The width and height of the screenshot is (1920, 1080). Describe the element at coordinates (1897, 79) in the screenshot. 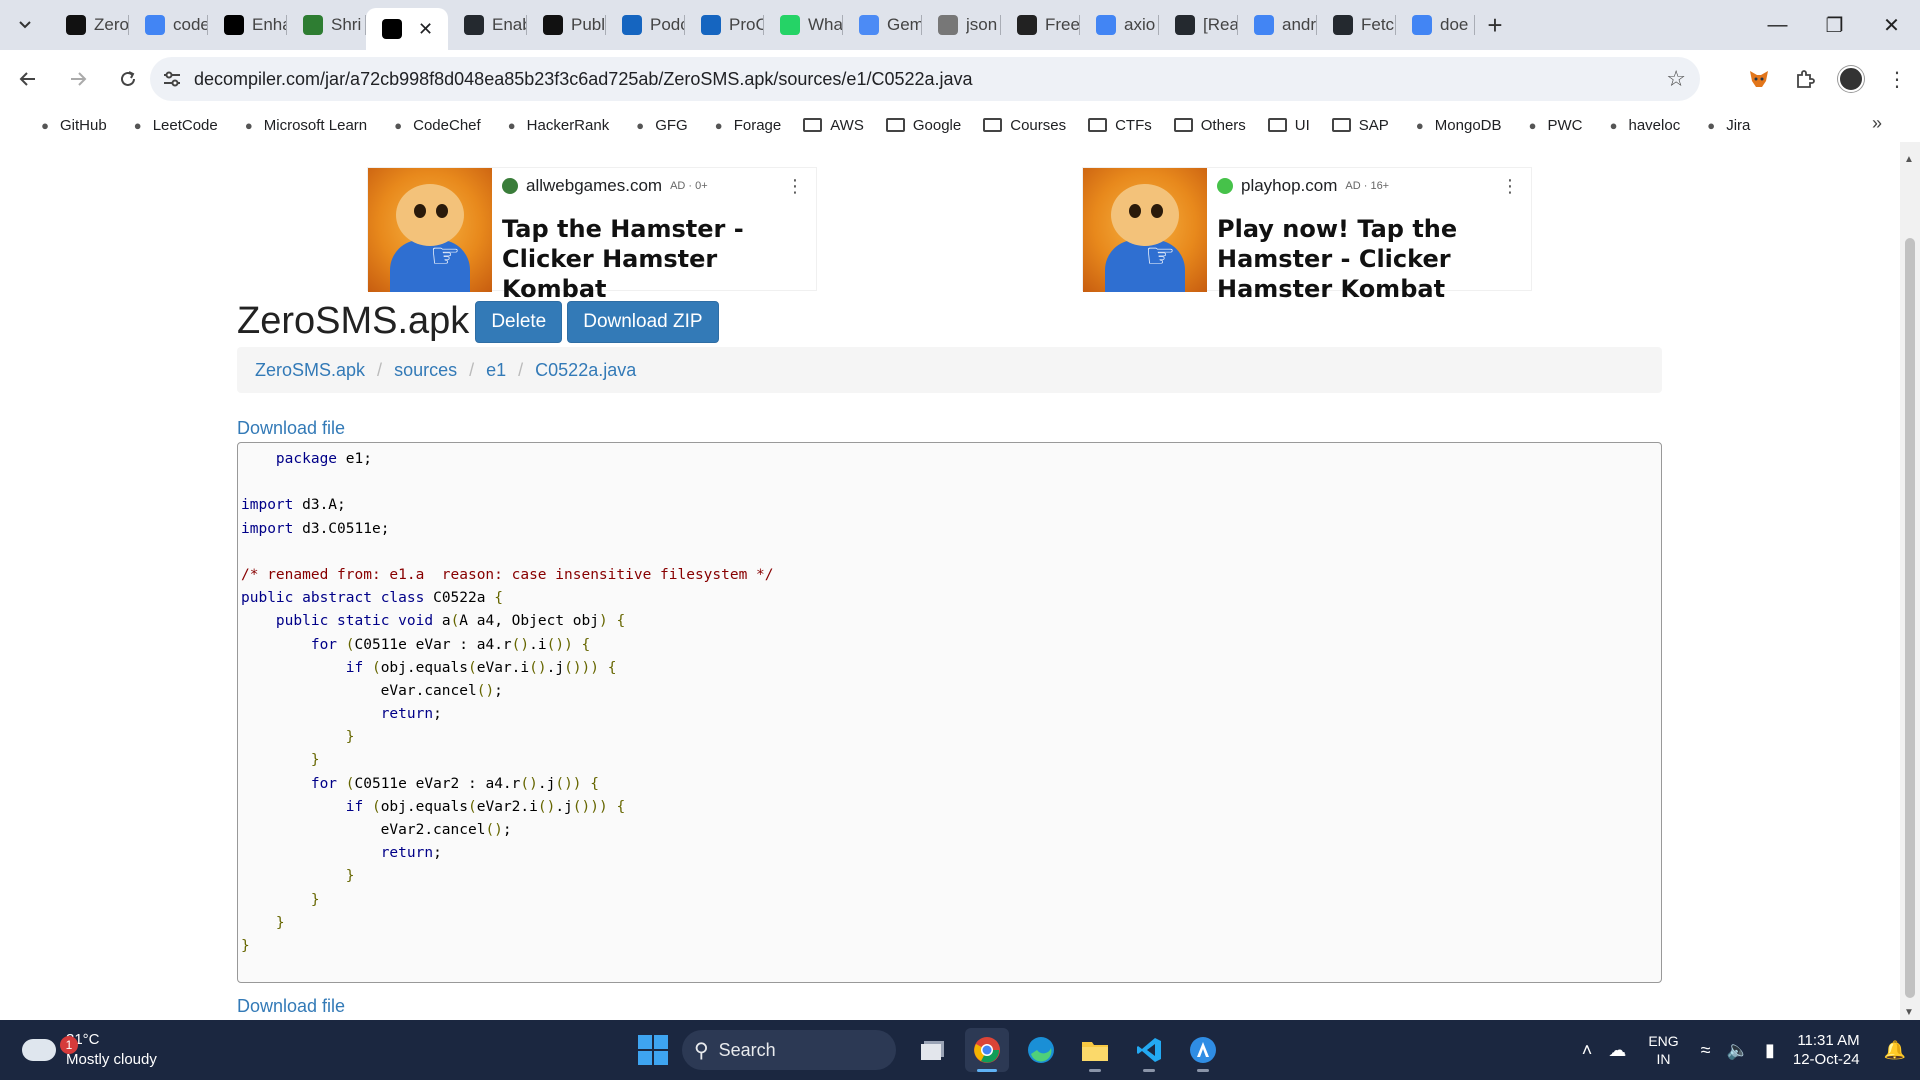

I see `chrome-menu-icon: ⋮` at that location.